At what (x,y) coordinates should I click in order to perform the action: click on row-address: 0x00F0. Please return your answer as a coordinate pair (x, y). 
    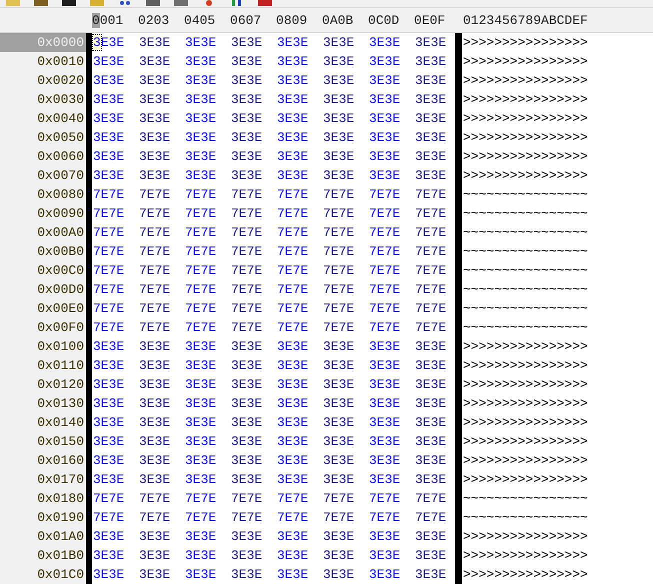
    Looking at the image, I should click on (43, 327).